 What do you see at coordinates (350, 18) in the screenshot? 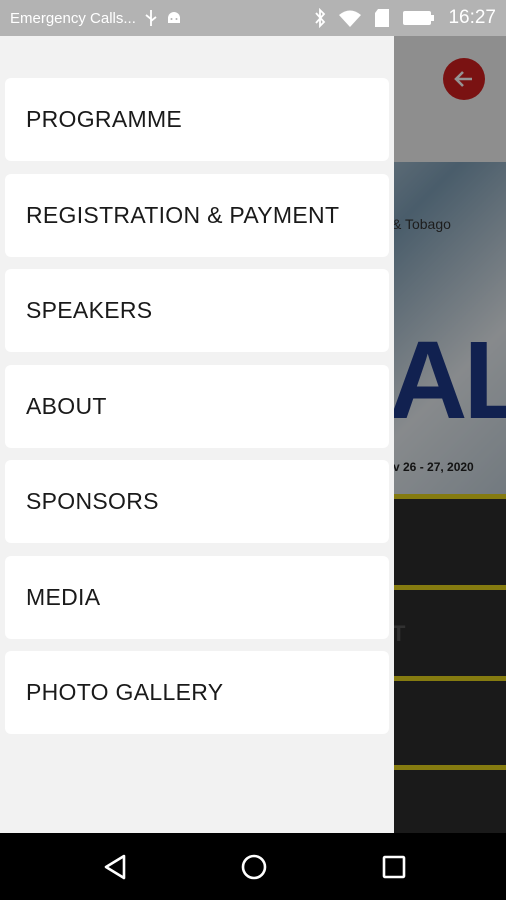
I see `wifi-icon` at bounding box center [350, 18].